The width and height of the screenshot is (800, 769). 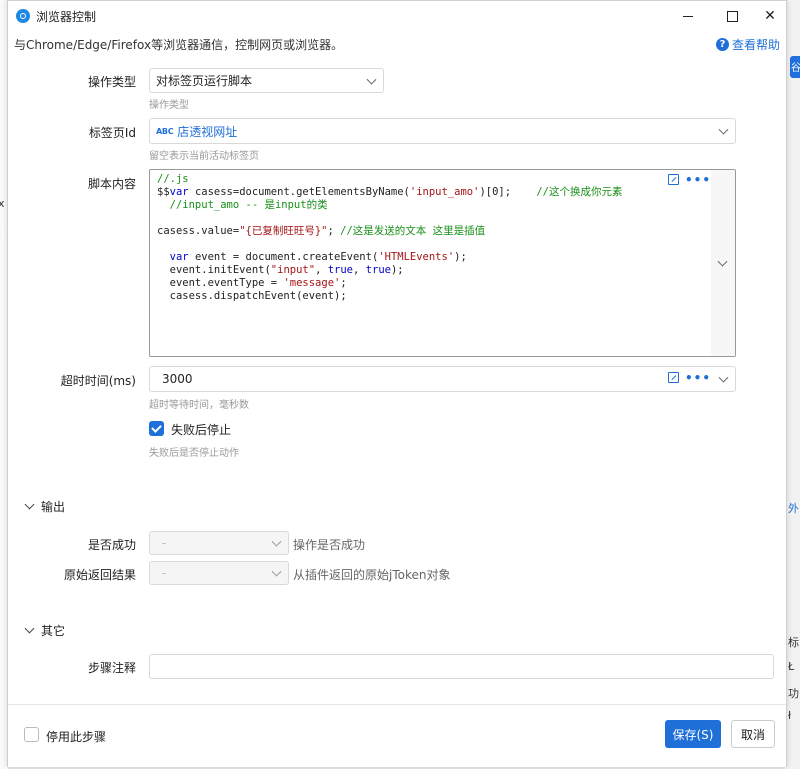 What do you see at coordinates (693, 734) in the screenshot?
I see `save-button: 保存(S)` at bounding box center [693, 734].